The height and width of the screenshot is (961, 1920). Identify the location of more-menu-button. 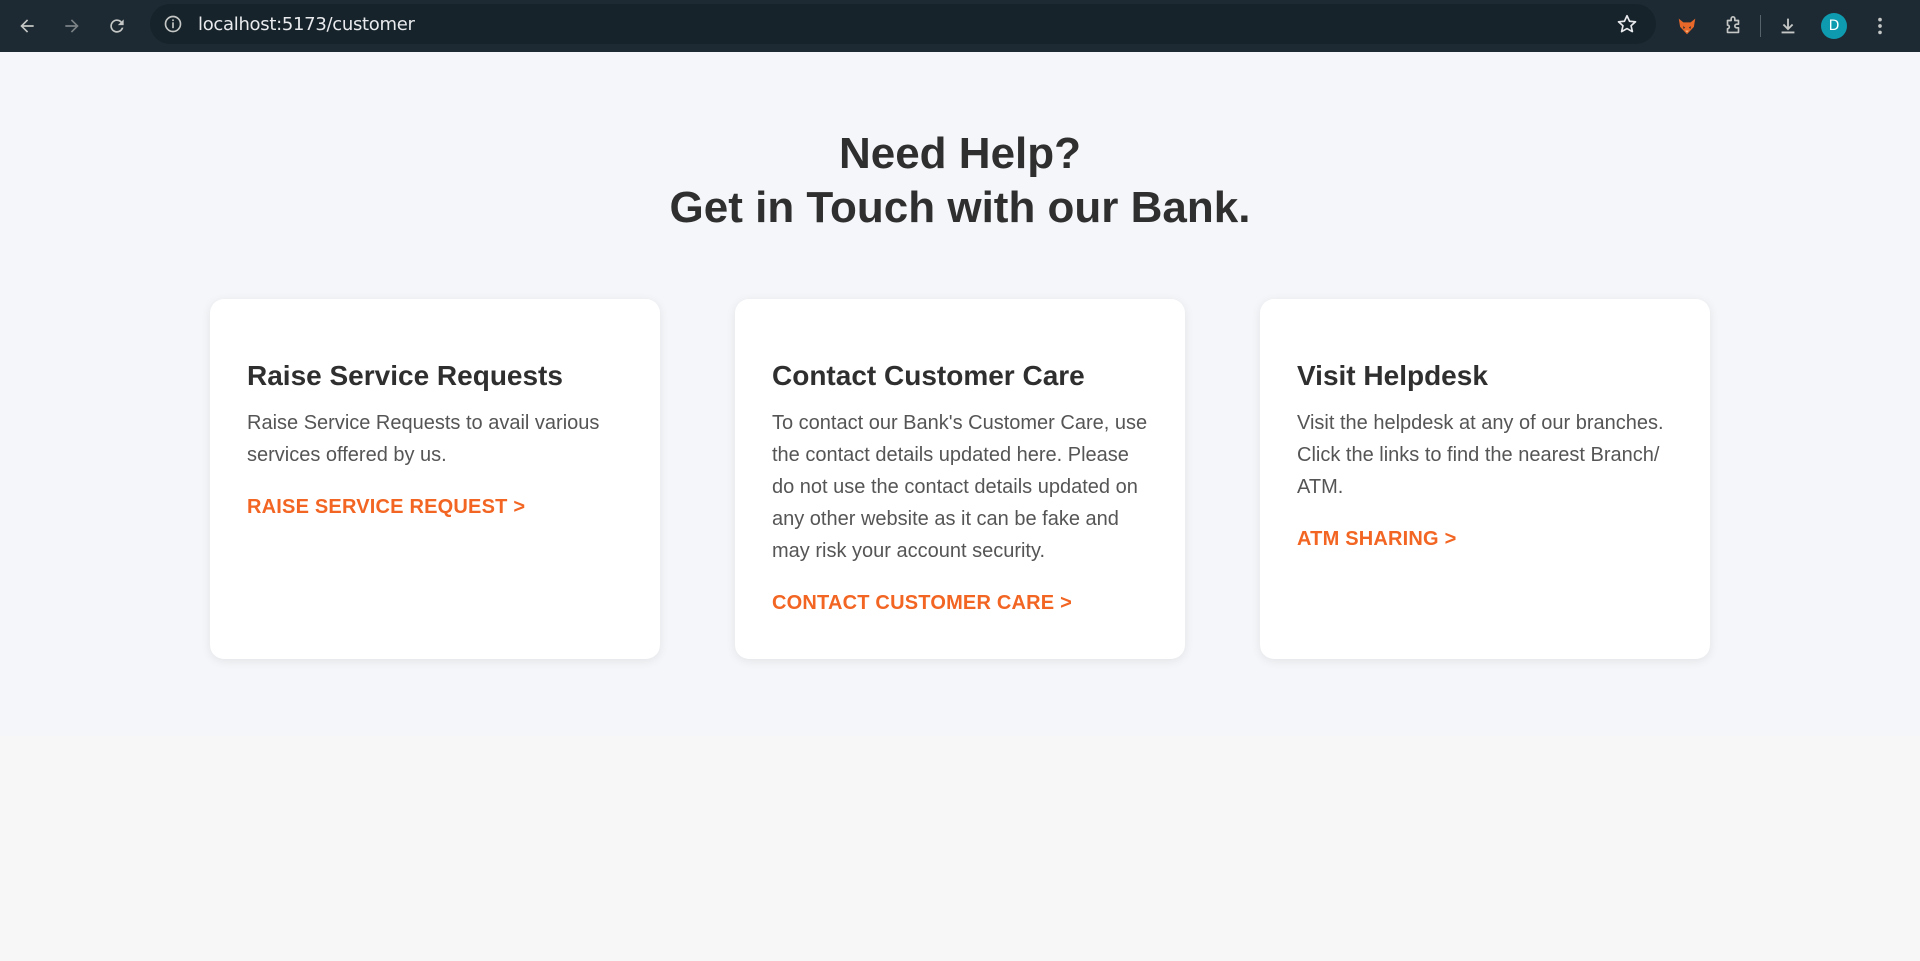
(1880, 26).